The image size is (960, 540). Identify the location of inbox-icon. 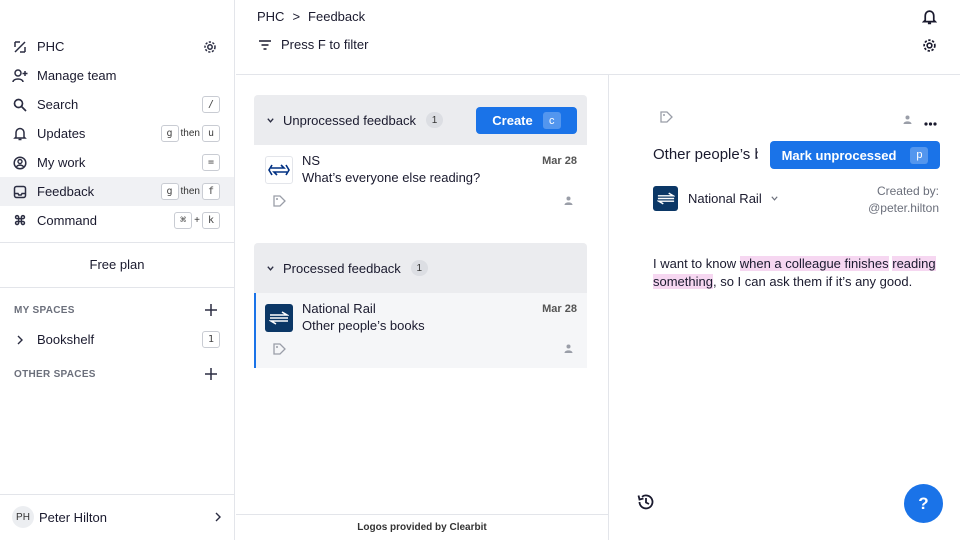
(20, 192).